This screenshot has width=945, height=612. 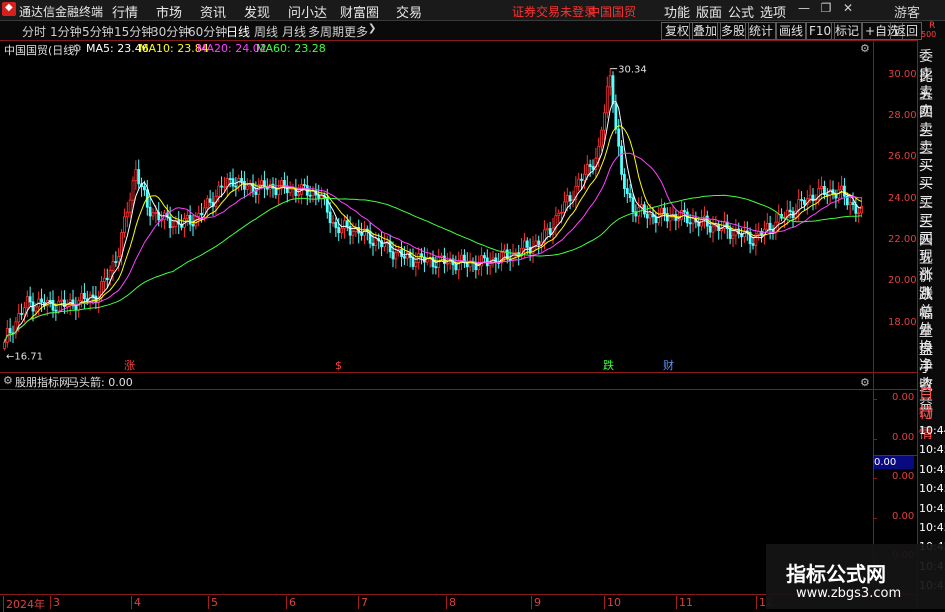 What do you see at coordinates (133, 31) in the screenshot?
I see `period-15min: 15分钟` at bounding box center [133, 31].